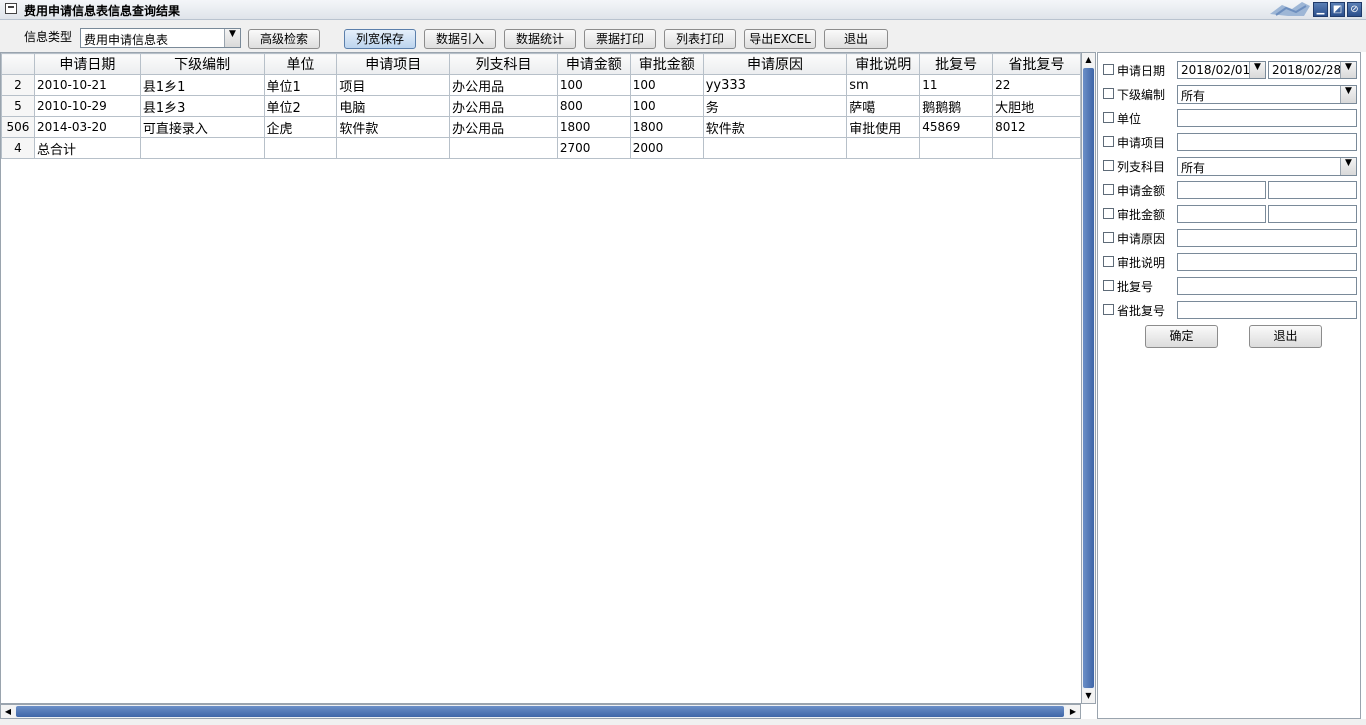 The height and width of the screenshot is (725, 1366). What do you see at coordinates (160, 38) in the screenshot?
I see `info-type-select: 费用申请信息表 ▼` at bounding box center [160, 38].